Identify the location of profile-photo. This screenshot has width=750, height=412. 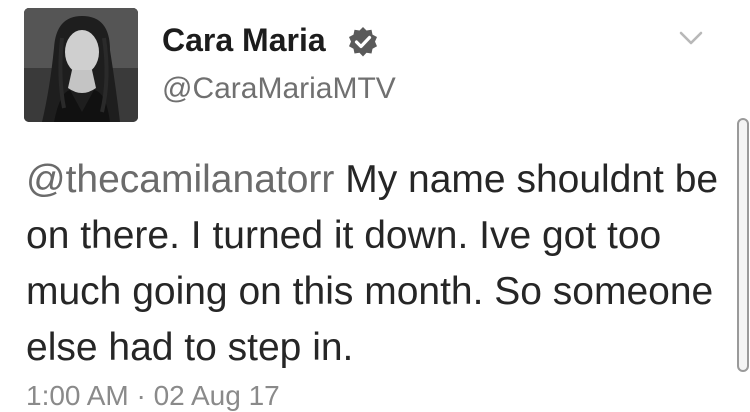
(81, 65).